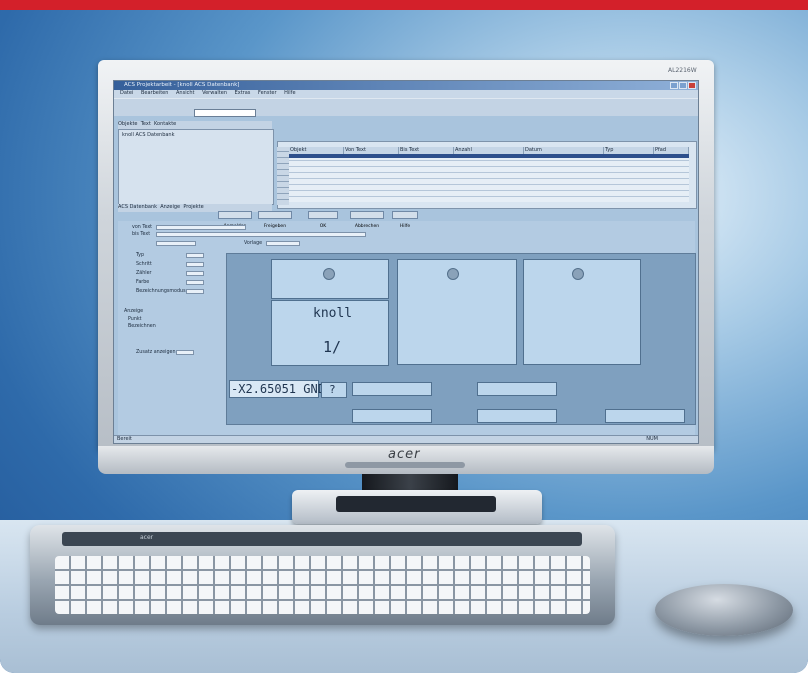  I want to click on bezeichnung-field, so click(195, 291).